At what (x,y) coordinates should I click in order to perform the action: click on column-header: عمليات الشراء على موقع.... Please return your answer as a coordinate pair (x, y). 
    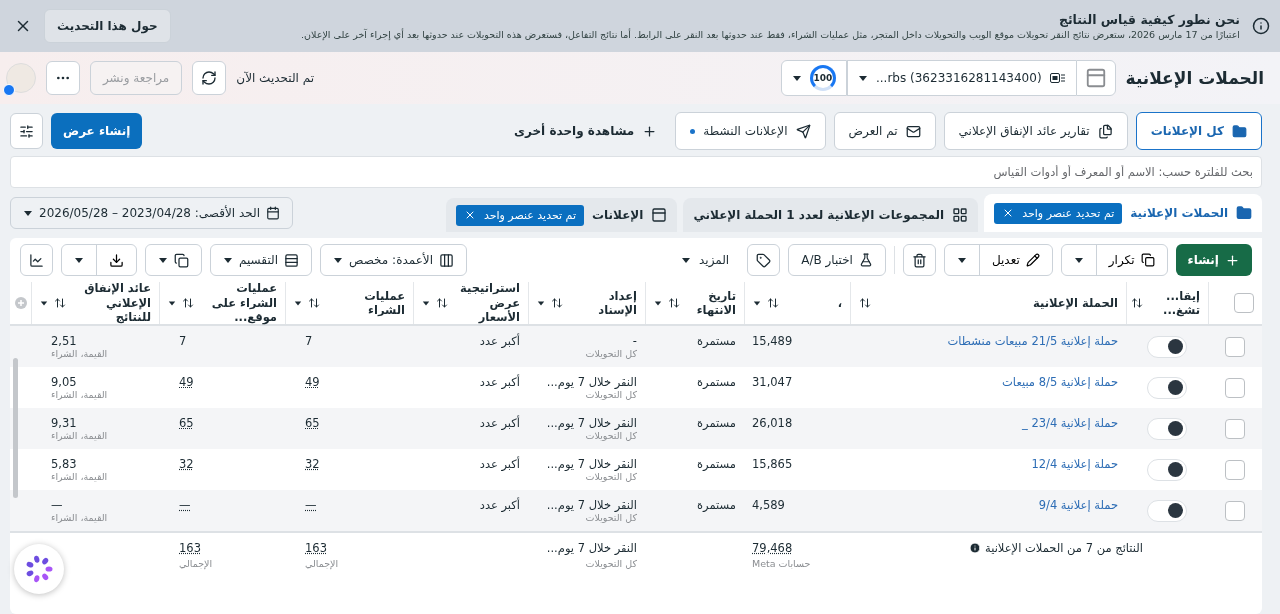
    Looking at the image, I should click on (222, 303).